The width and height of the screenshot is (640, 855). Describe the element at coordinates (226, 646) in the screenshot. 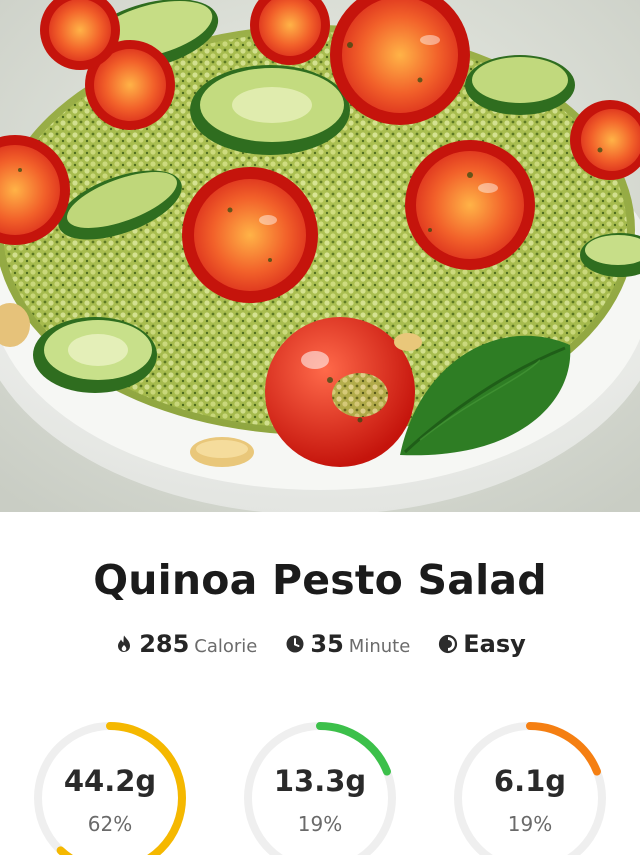

I see `calories-unit: Calorie` at that location.